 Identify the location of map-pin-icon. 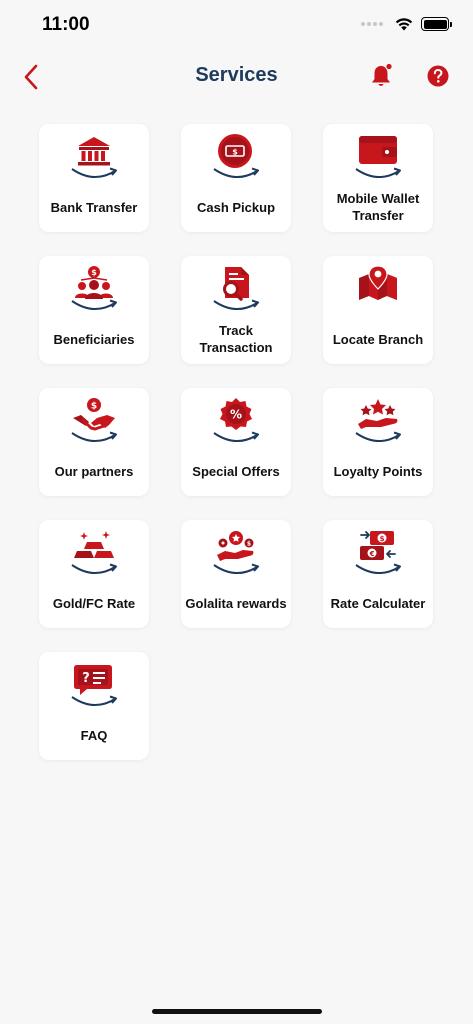
(378, 282).